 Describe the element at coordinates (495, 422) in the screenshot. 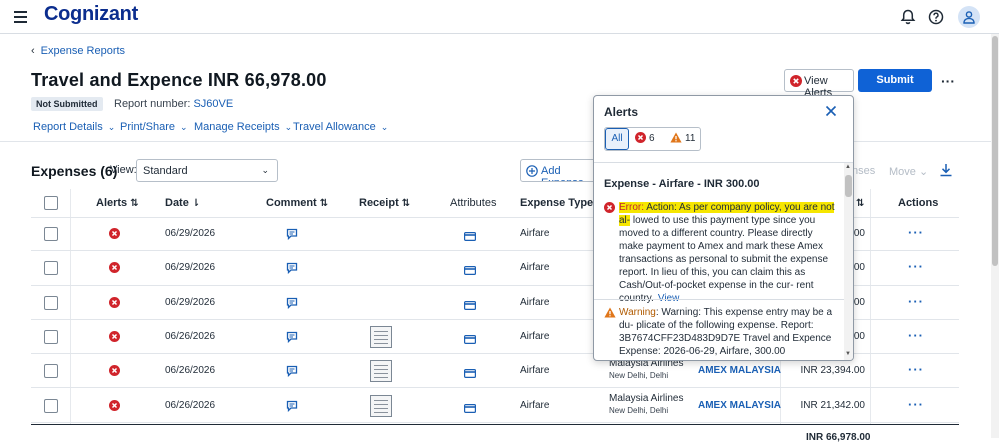

I see `row-divider` at that location.